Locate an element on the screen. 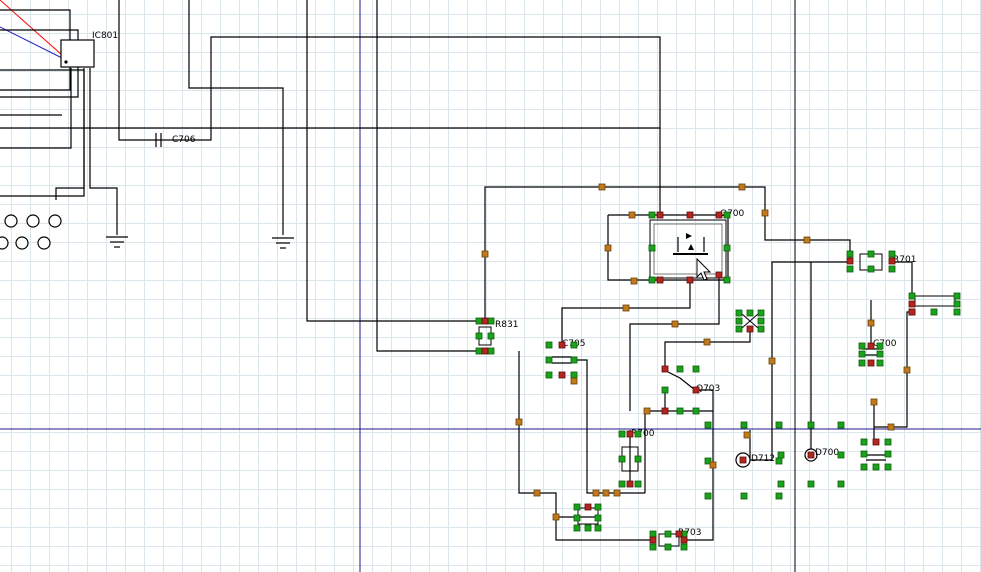 The image size is (981, 572). connector-pins is located at coordinates (31, 232).